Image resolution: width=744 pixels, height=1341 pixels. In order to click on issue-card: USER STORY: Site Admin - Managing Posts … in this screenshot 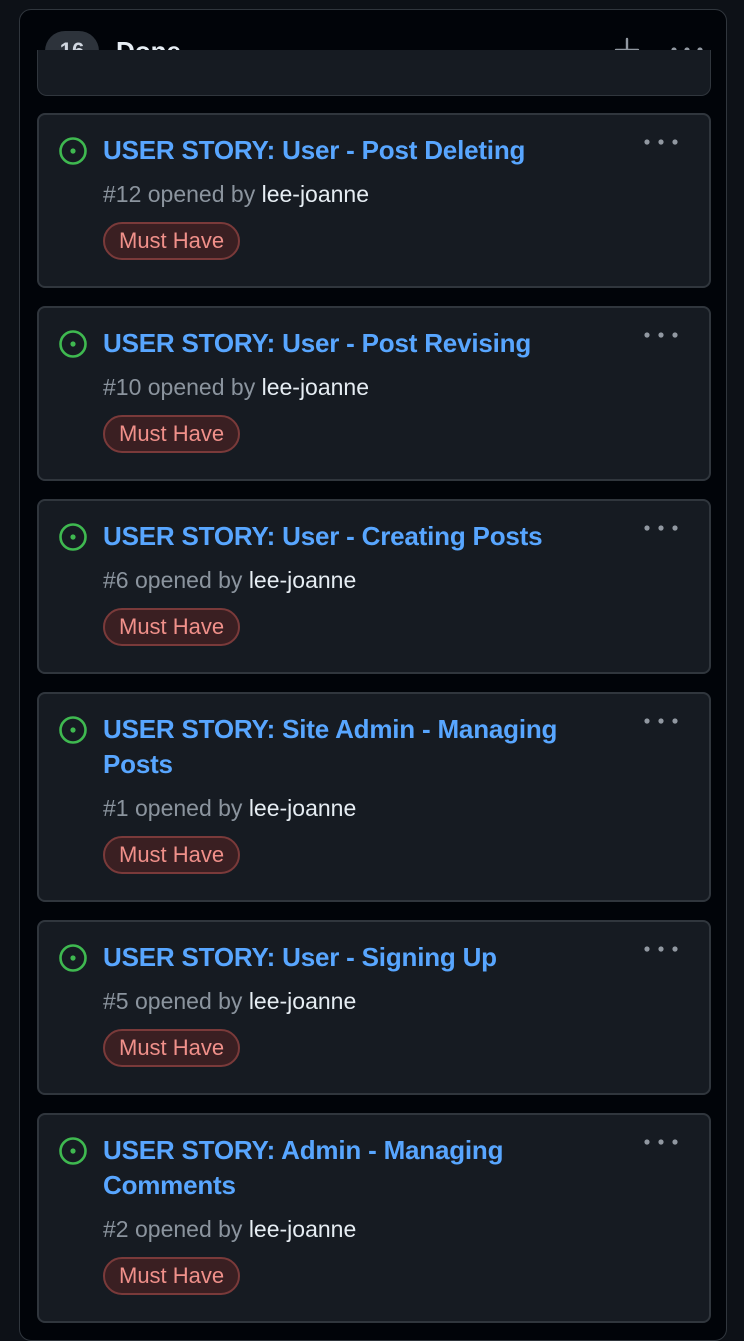, I will do `click(374, 797)`.